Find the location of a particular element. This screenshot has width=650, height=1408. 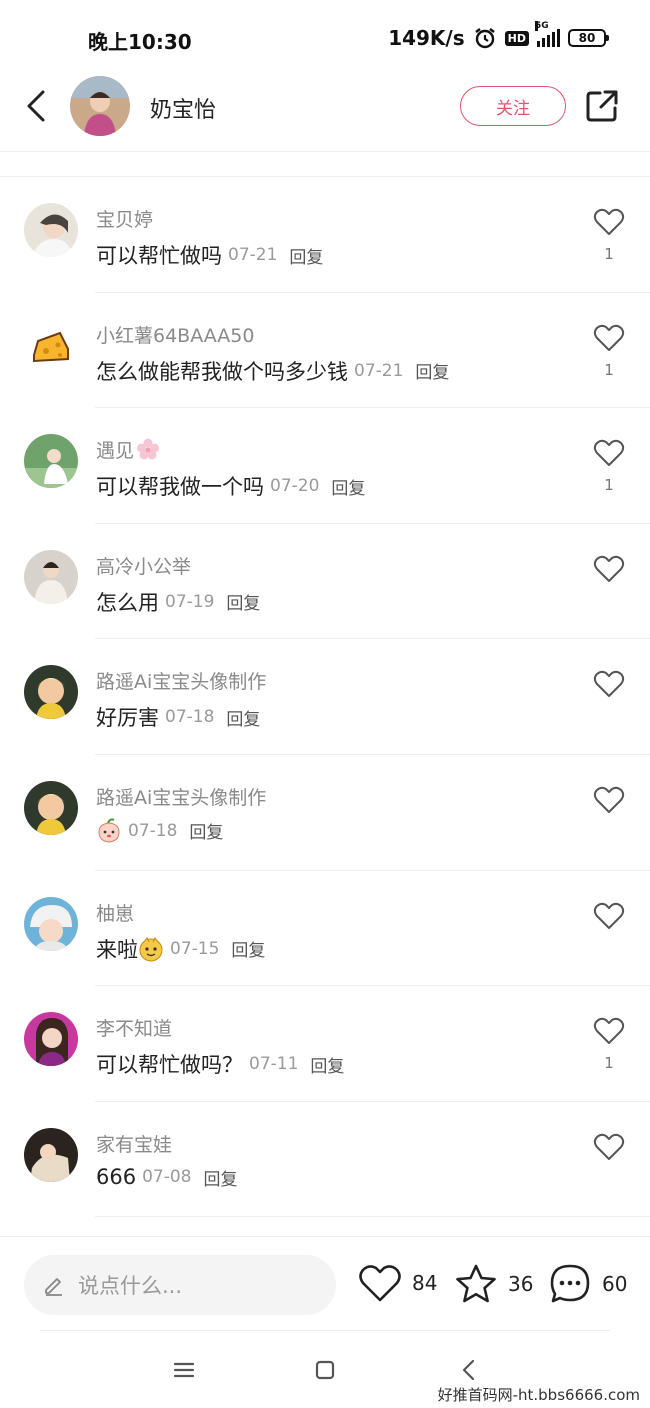

menu-nav-button is located at coordinates (184, 1370).